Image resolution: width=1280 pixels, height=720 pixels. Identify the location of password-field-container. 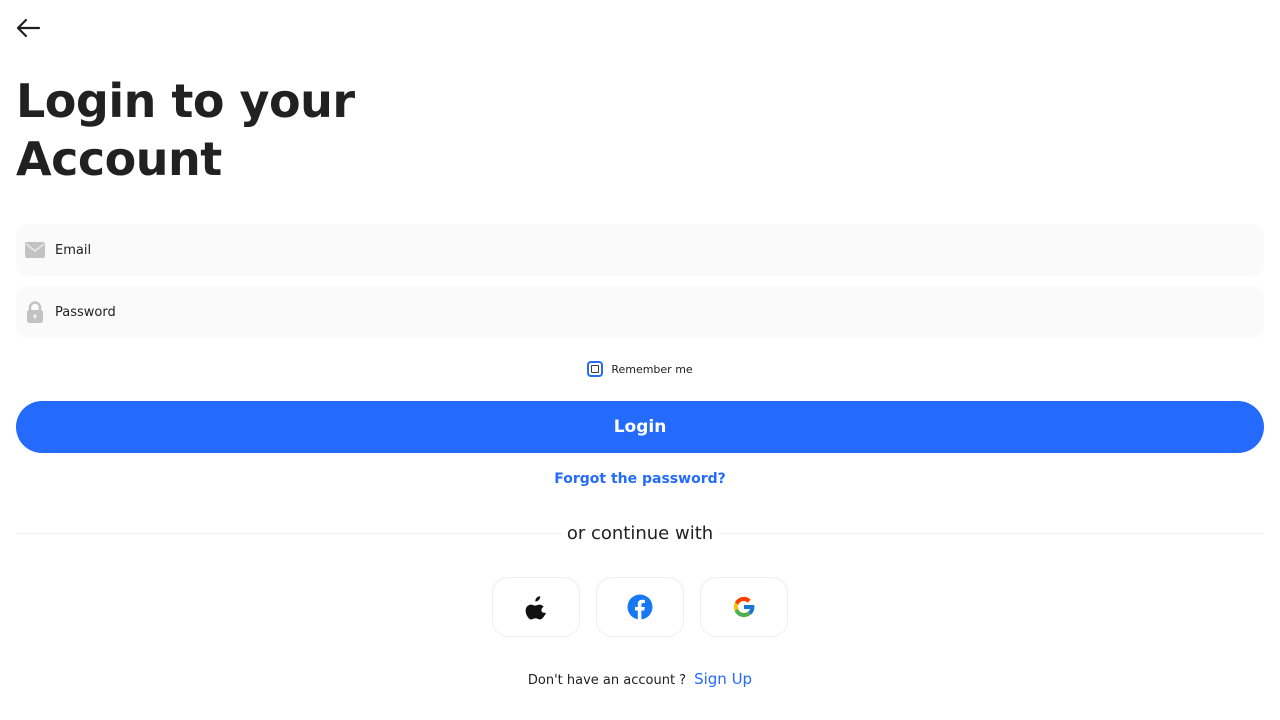
(640, 312).